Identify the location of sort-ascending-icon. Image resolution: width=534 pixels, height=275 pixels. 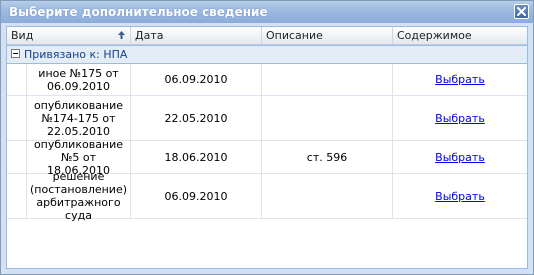
(121, 35).